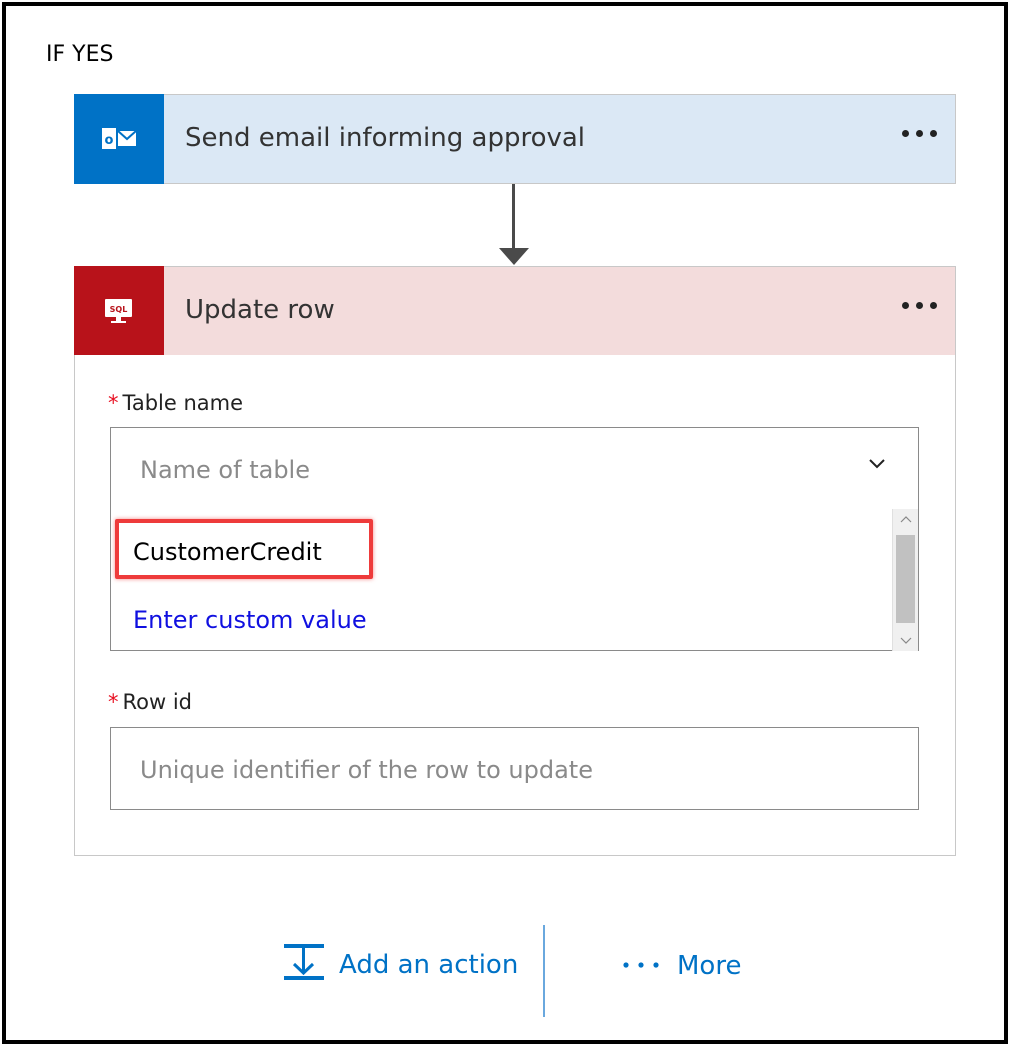 This screenshot has width=1014, height=1050. Describe the element at coordinates (150, 702) in the screenshot. I see `row-id-label: * Row id` at that location.